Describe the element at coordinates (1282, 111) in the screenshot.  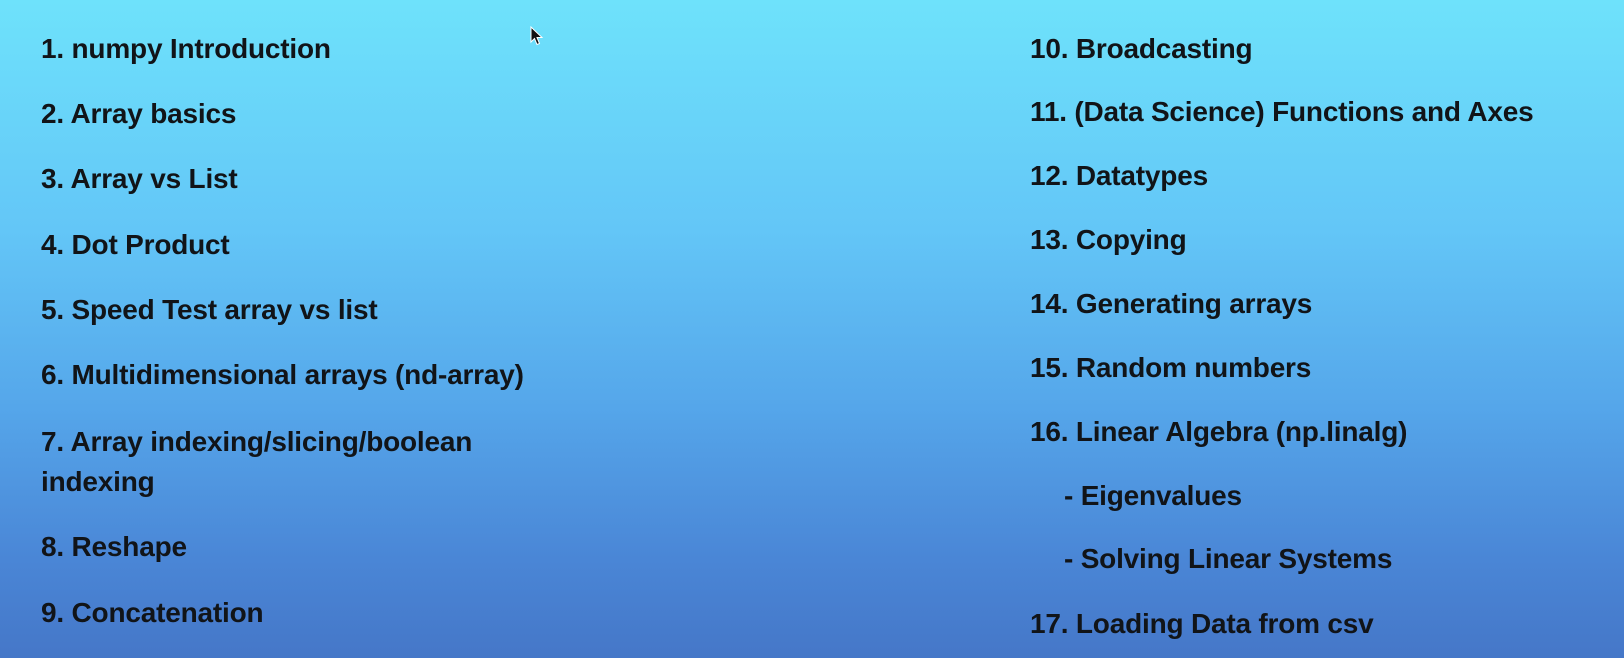
I see `topic-11: 11. (Data Science) Functions and Axes` at that location.